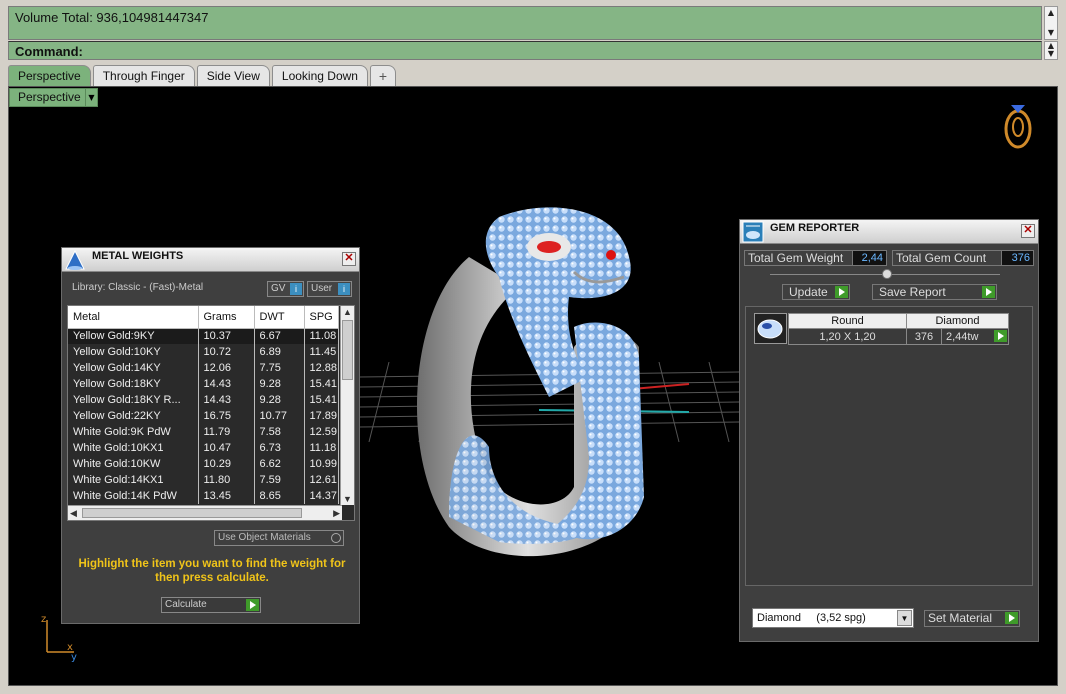 The width and height of the screenshot is (1066, 694). Describe the element at coordinates (934, 292) in the screenshot. I see `save-report-button: Save Report` at that location.